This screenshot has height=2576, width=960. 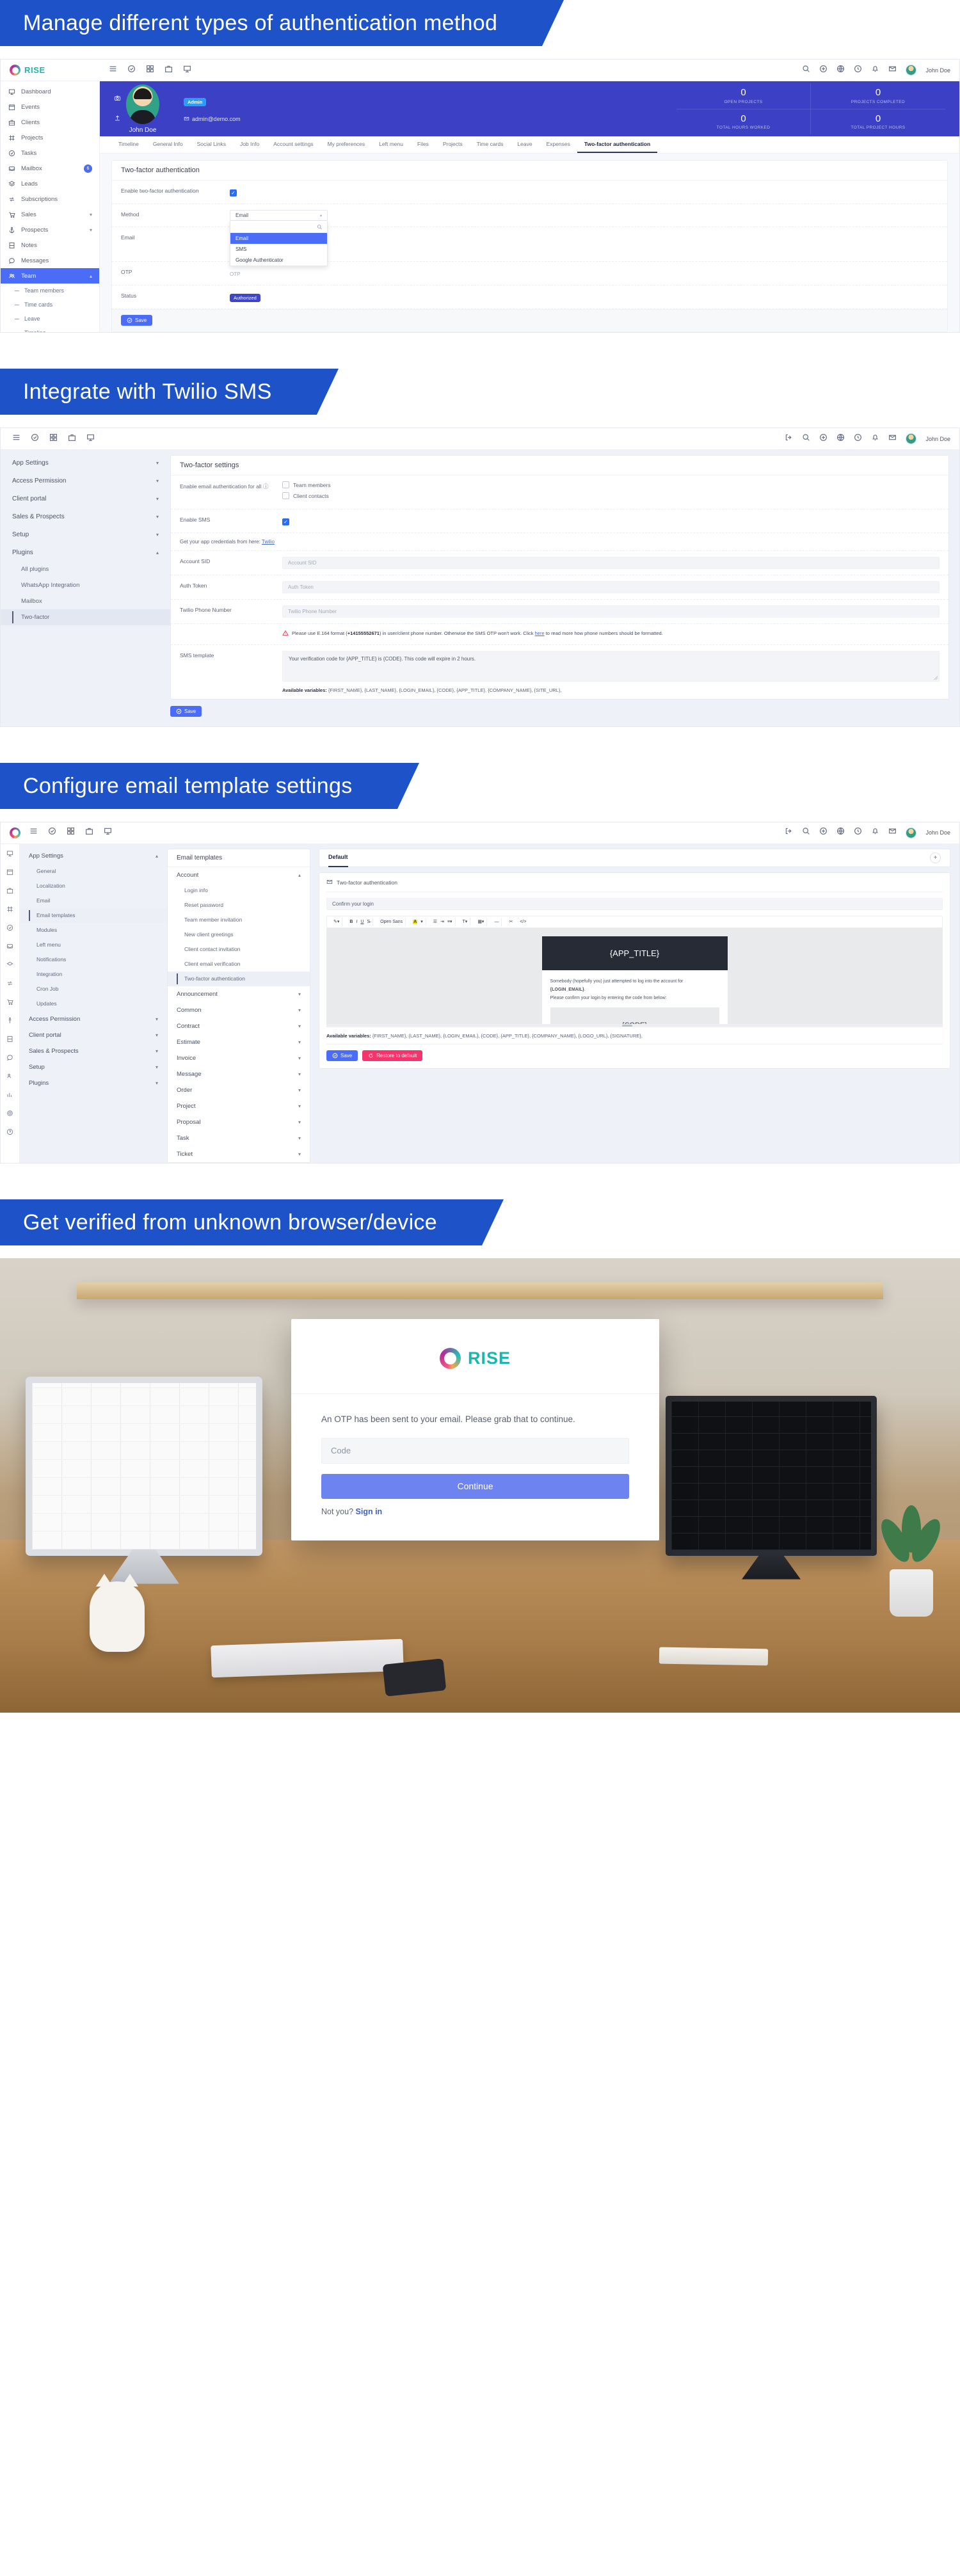 What do you see at coordinates (85, 463) in the screenshot?
I see `settings-item-app-settings: App Settings ▾` at bounding box center [85, 463].